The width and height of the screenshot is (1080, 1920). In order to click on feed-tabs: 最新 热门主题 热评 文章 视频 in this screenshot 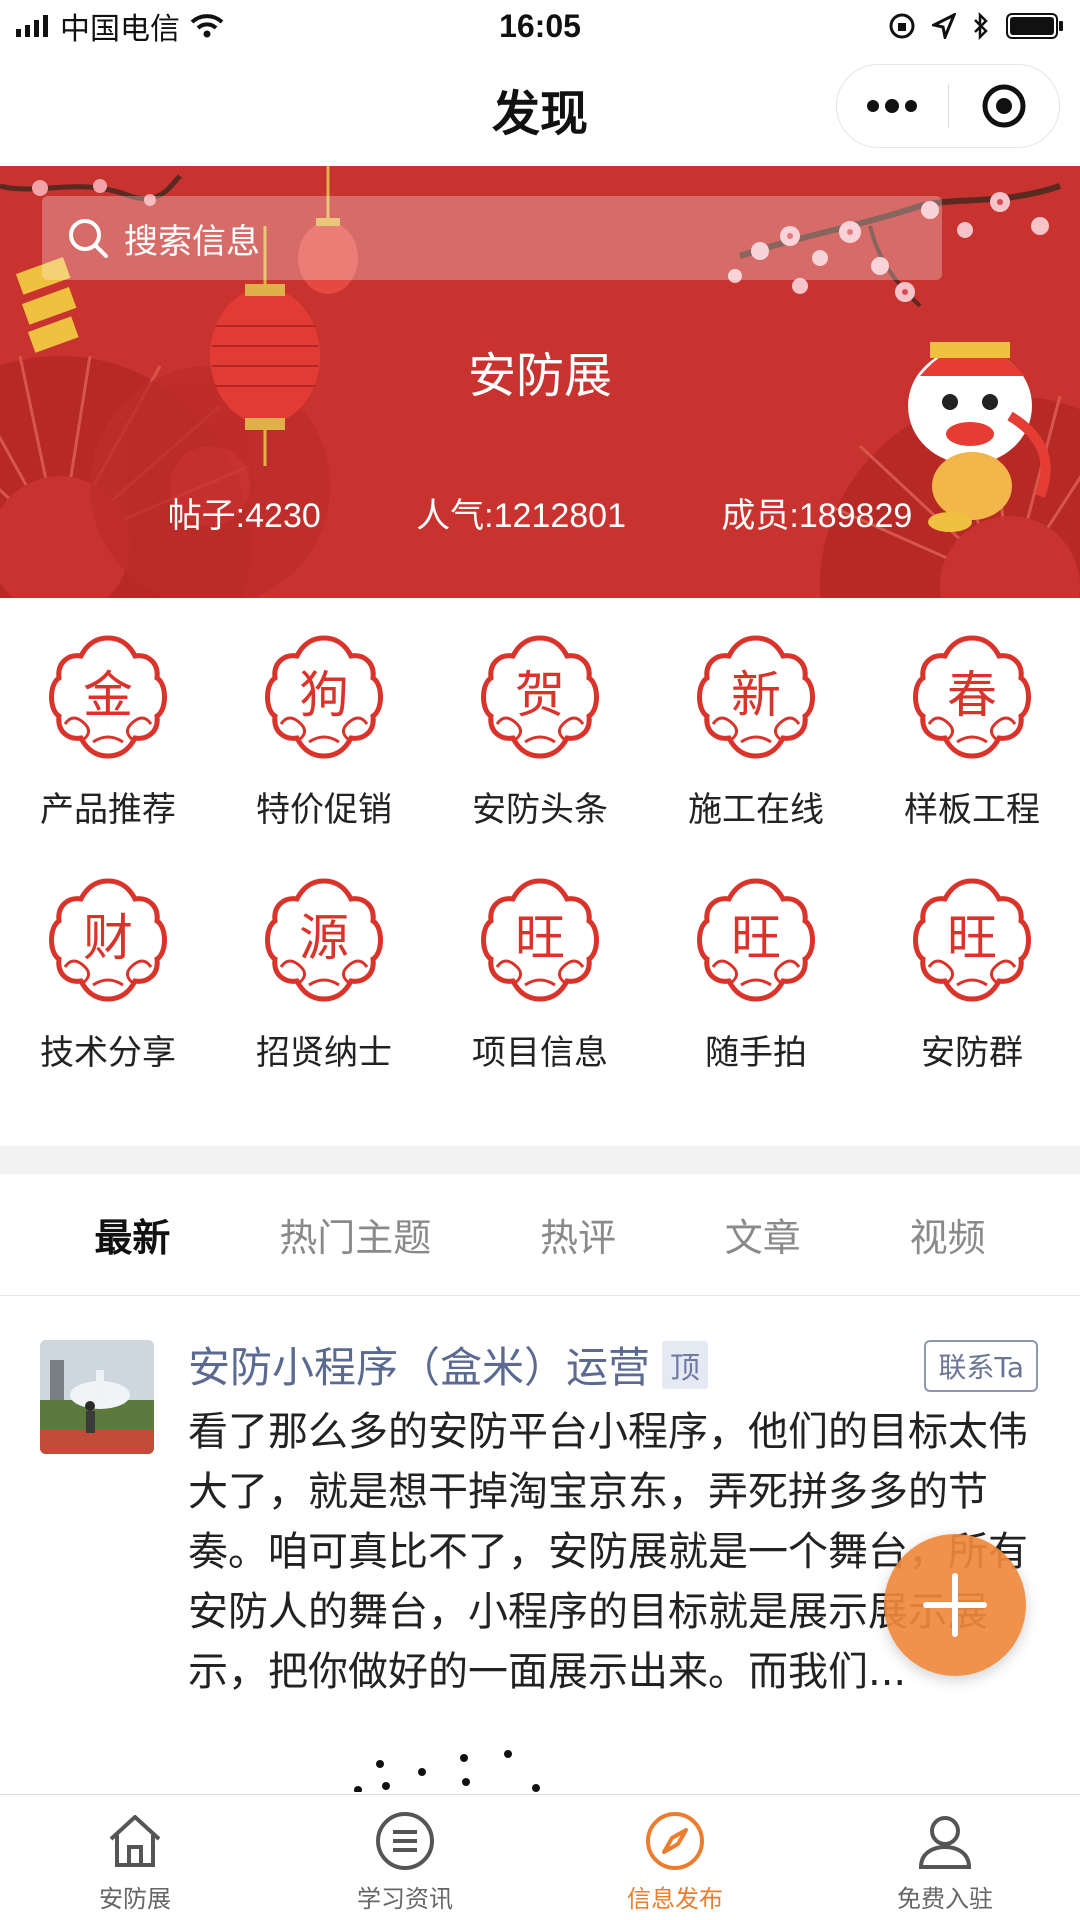, I will do `click(540, 1235)`.